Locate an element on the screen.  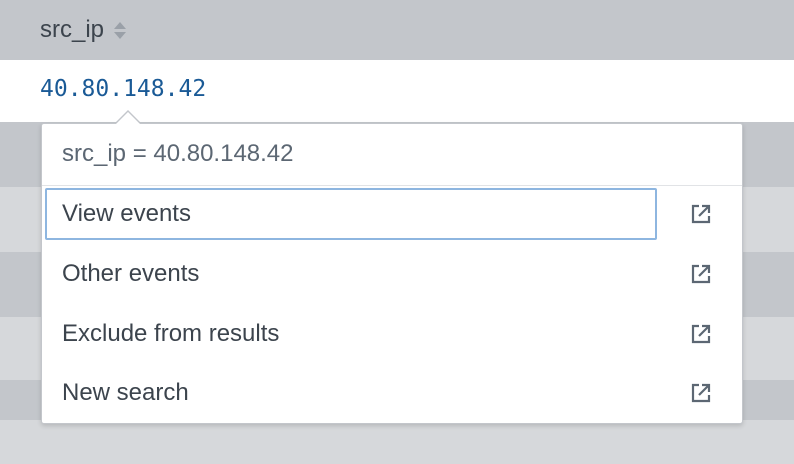
column-header-src-ip: src_ip is located at coordinates (72, 30).